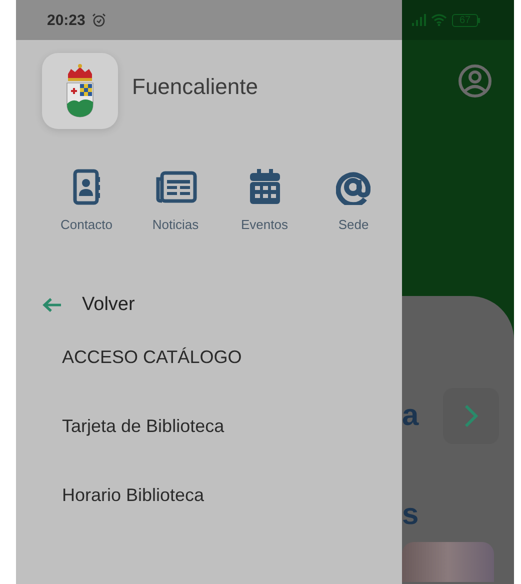  What do you see at coordinates (354, 187) in the screenshot?
I see `at-sign-icon` at bounding box center [354, 187].